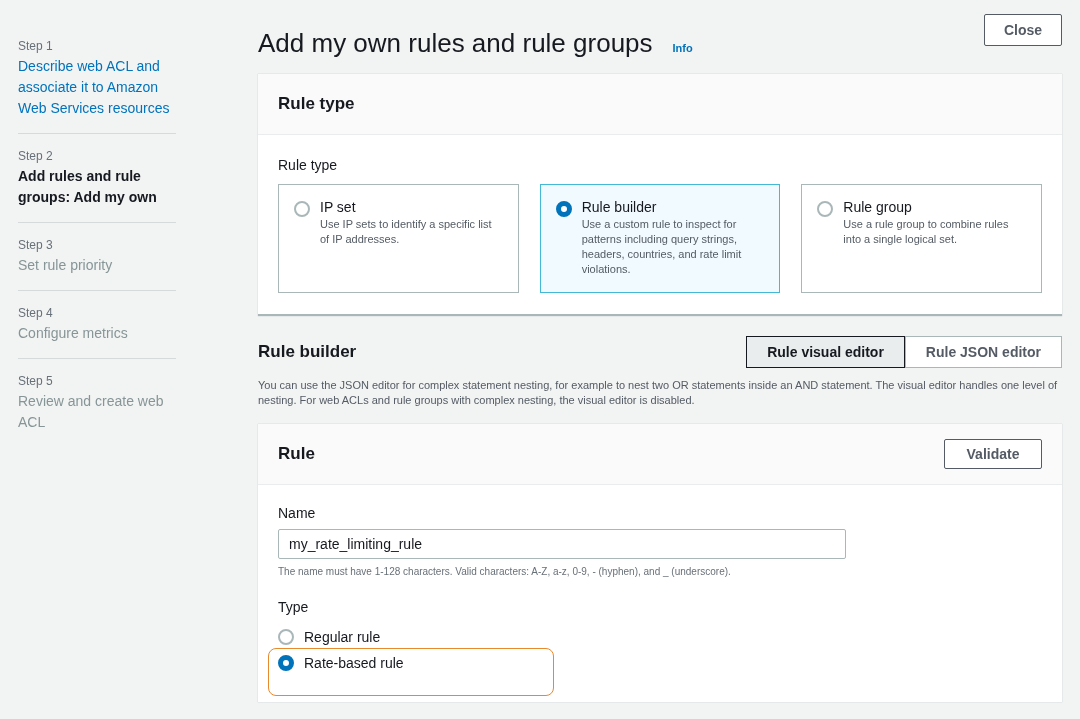 The image size is (1080, 719). Describe the element at coordinates (91, 412) in the screenshot. I see `step-title: Review and create web ACL` at that location.